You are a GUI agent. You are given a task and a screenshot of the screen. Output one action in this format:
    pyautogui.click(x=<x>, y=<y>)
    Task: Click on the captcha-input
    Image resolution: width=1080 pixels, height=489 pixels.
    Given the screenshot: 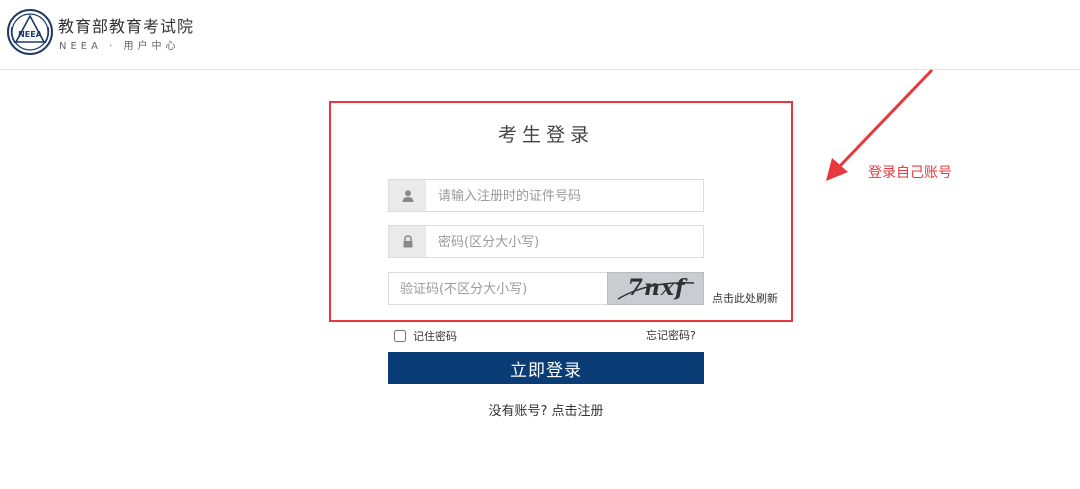 What is the action you would take?
    pyautogui.click(x=500, y=289)
    